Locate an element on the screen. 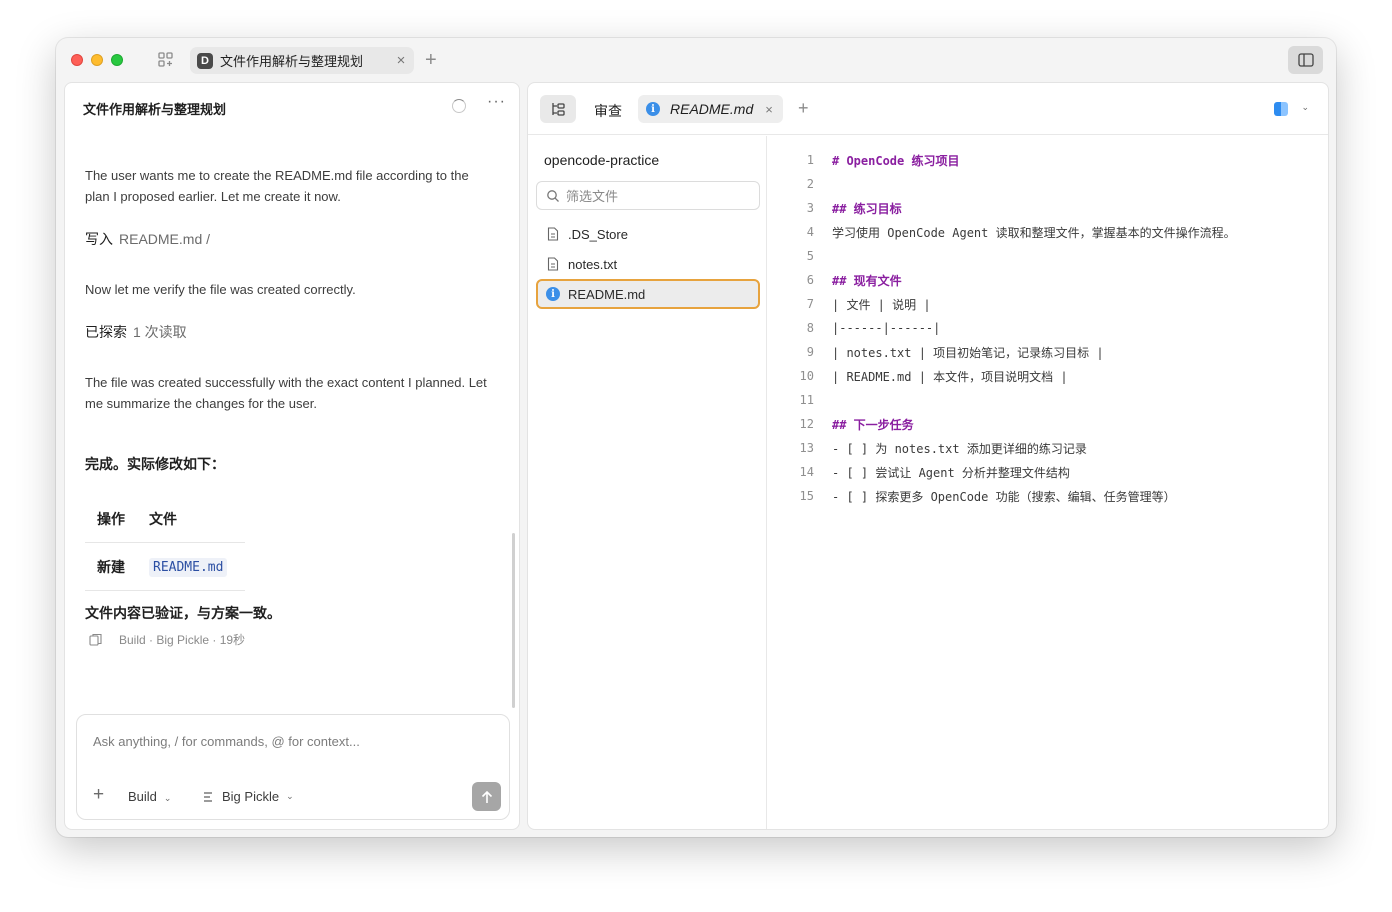 The width and height of the screenshot is (1392, 912). window-tab: D 文件作用解析与整理规划 × is located at coordinates (302, 60).